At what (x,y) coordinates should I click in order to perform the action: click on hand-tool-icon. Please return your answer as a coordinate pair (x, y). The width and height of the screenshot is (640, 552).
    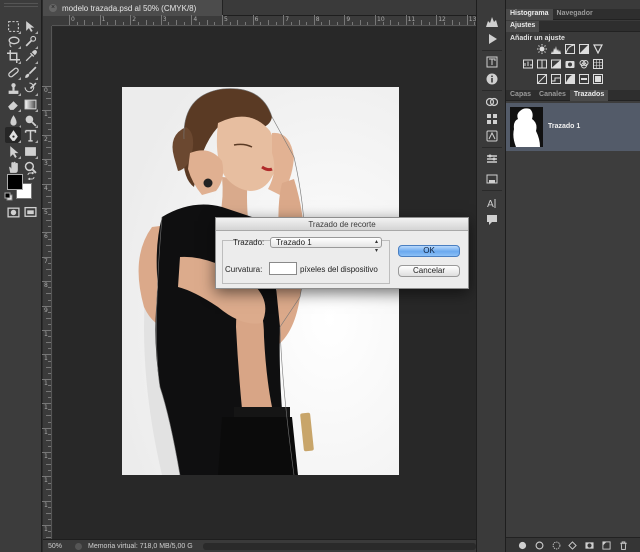
    Looking at the image, I should click on (13, 167).